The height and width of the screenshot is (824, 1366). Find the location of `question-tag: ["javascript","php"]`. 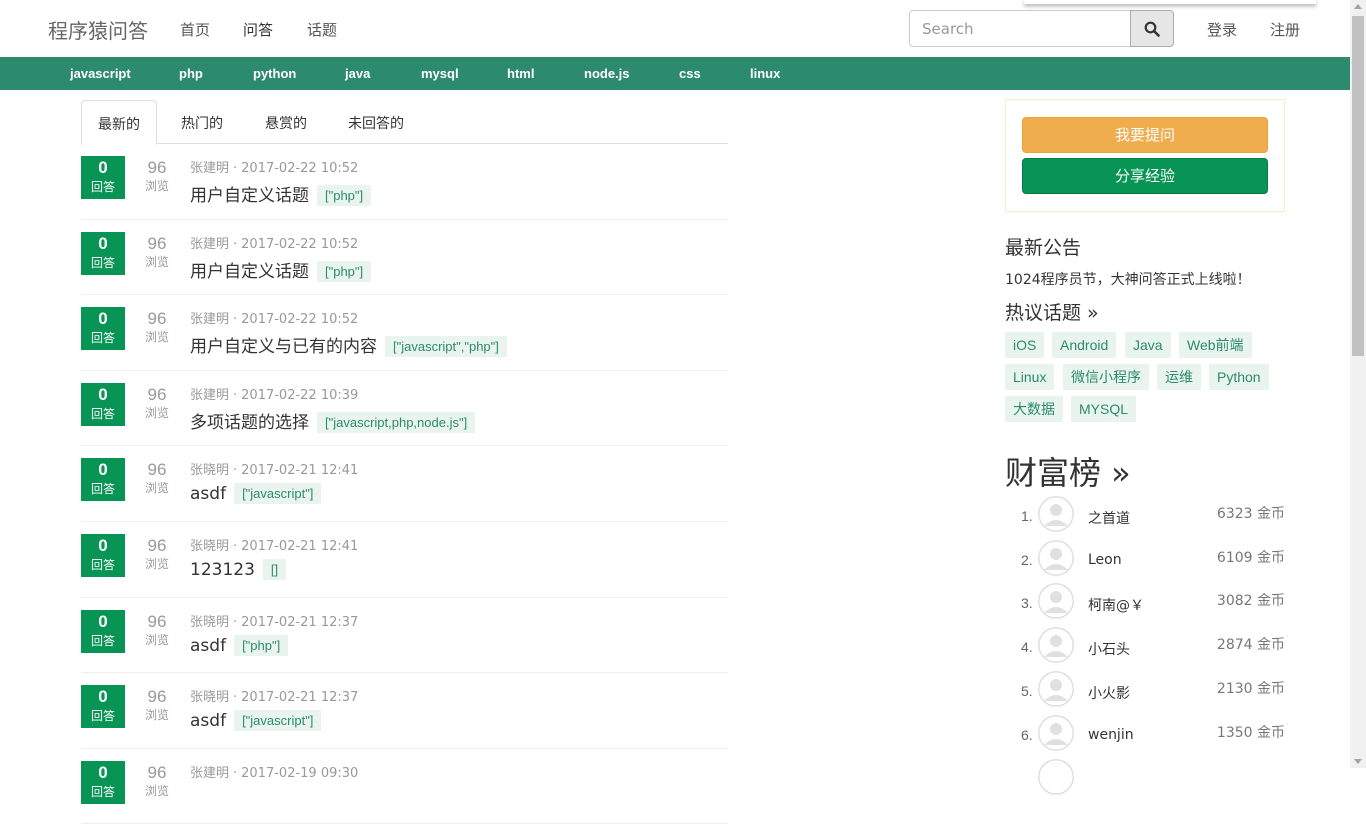

question-tag: ["javascript","php"] is located at coordinates (446, 347).